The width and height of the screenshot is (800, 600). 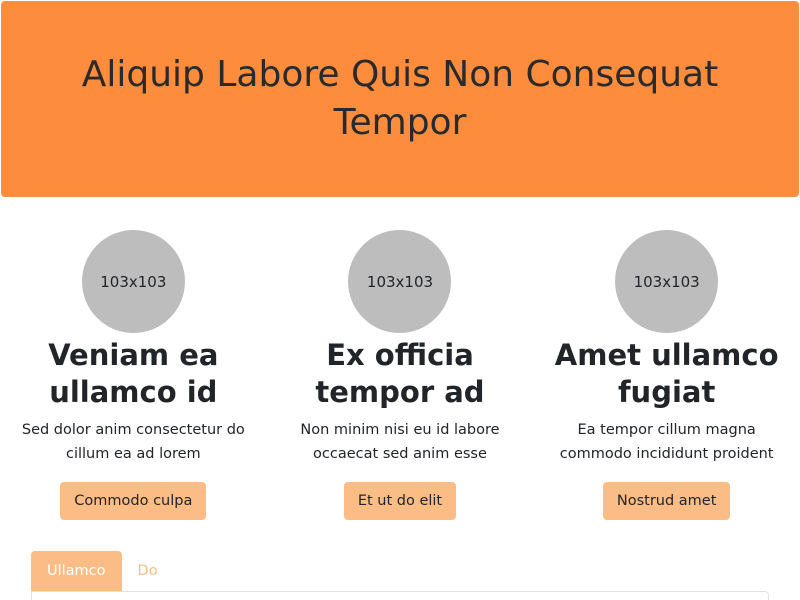 I want to click on tab-ullamco: Ullamco, so click(x=76, y=571).